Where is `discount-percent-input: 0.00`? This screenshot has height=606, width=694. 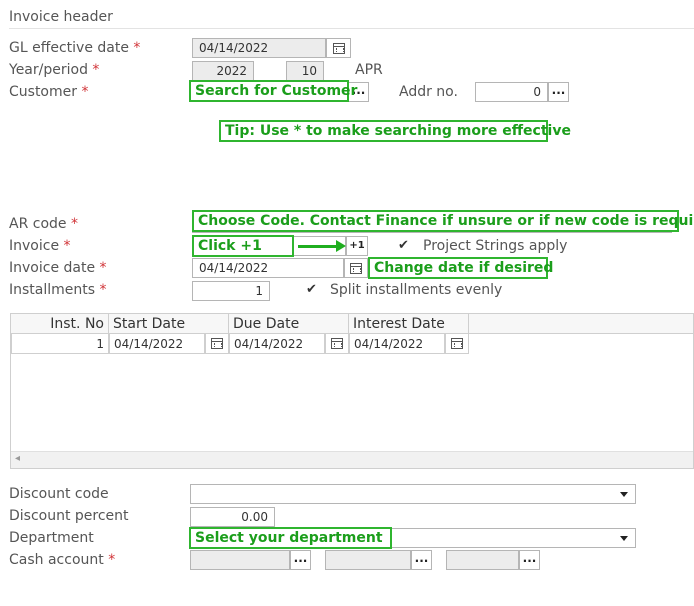
discount-percent-input: 0.00 is located at coordinates (232, 517).